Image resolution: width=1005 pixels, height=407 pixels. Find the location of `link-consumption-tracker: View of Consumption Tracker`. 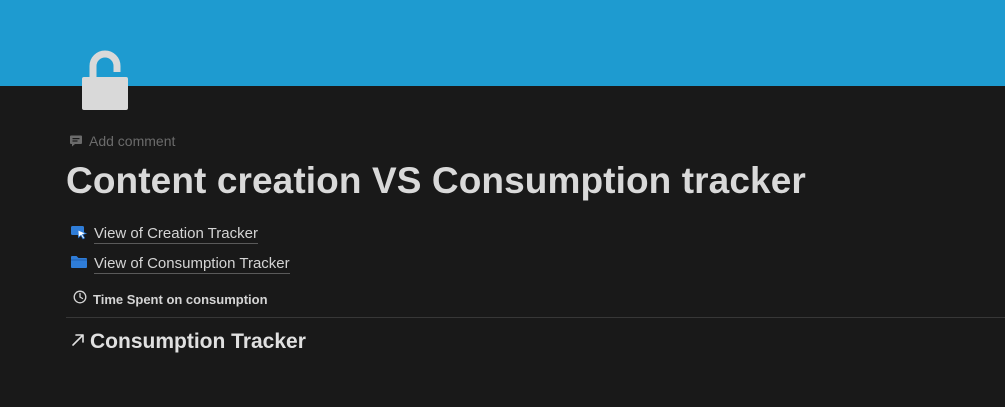

link-consumption-tracker: View of Consumption Tracker is located at coordinates (180, 264).